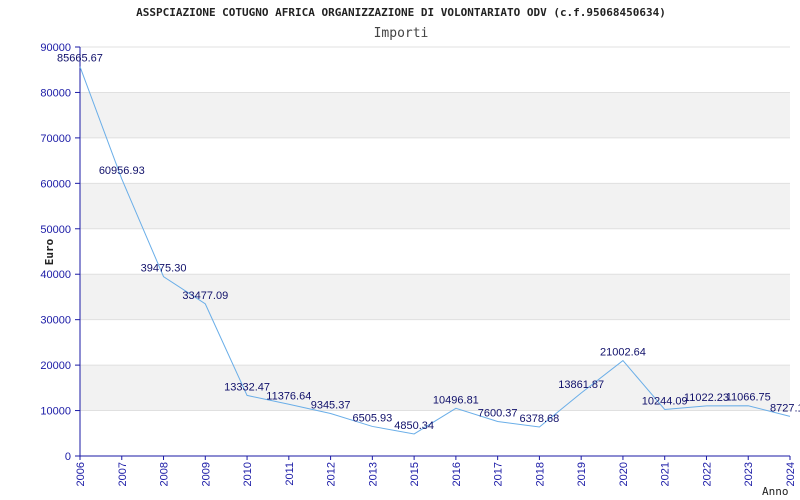 The width and height of the screenshot is (800, 500). I want to click on y-tick-label: 0, so click(68, 457).